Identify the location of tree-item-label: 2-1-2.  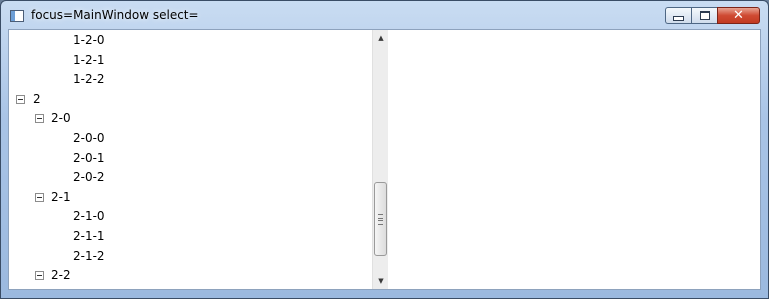
(89, 255).